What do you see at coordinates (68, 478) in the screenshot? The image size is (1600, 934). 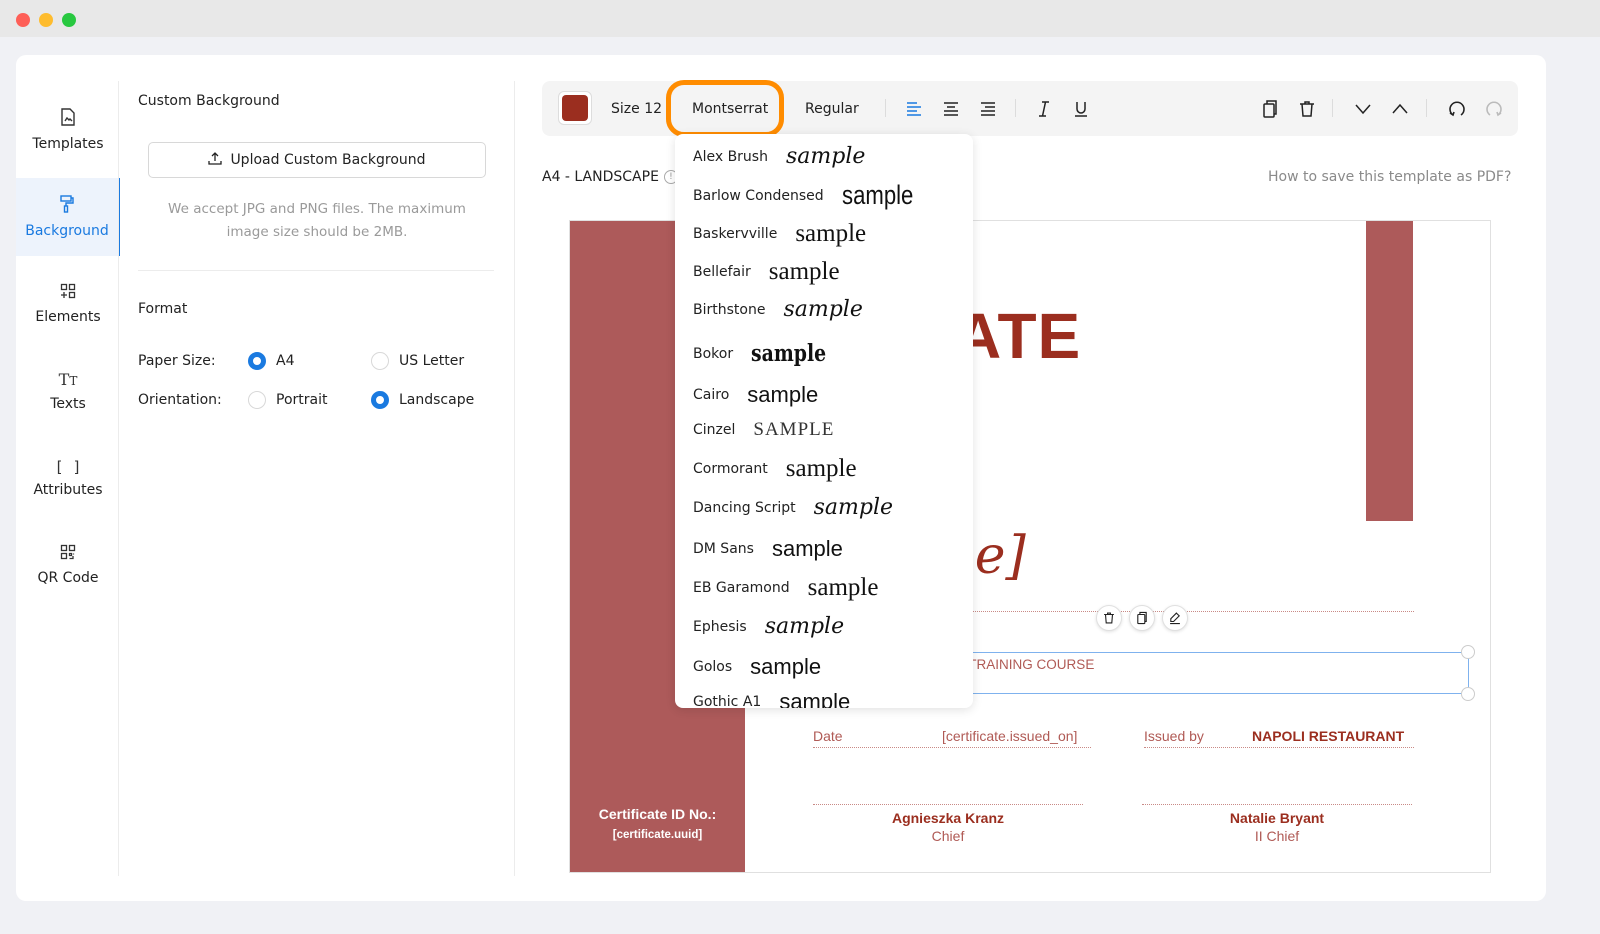 I see `sidebar-item-attributes: [ ] Attributes` at bounding box center [68, 478].